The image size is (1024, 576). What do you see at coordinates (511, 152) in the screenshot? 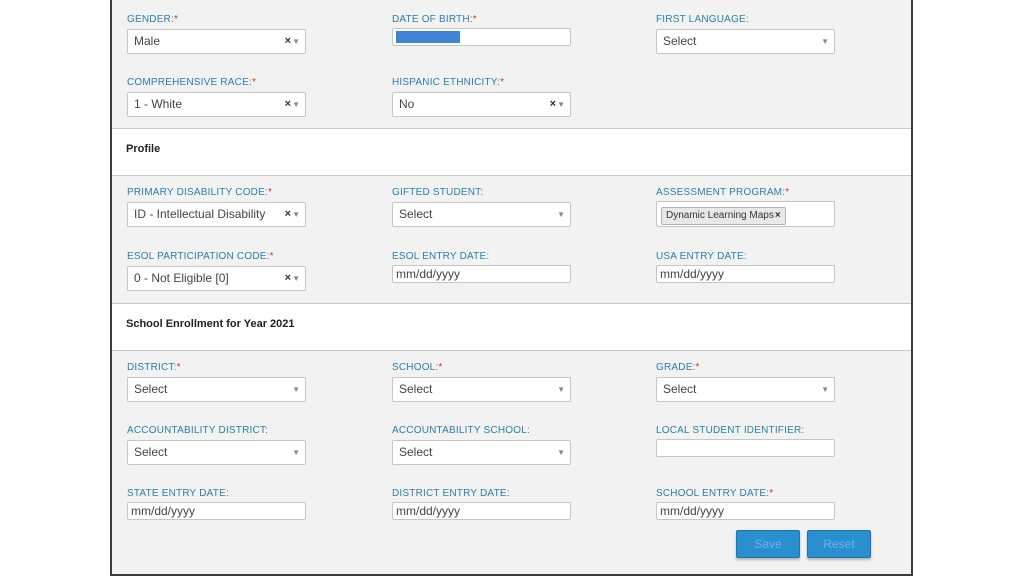
I see `profile-header: Profile` at bounding box center [511, 152].